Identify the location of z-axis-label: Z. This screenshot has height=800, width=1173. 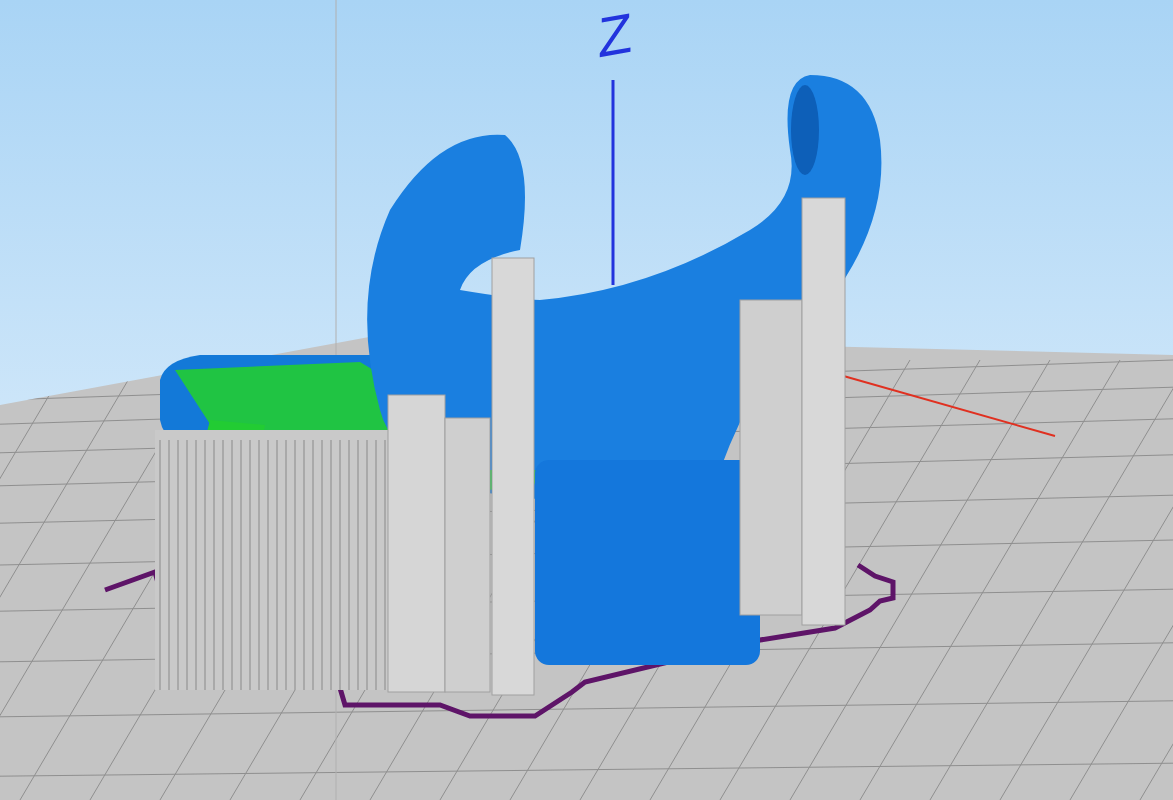
(615, 35).